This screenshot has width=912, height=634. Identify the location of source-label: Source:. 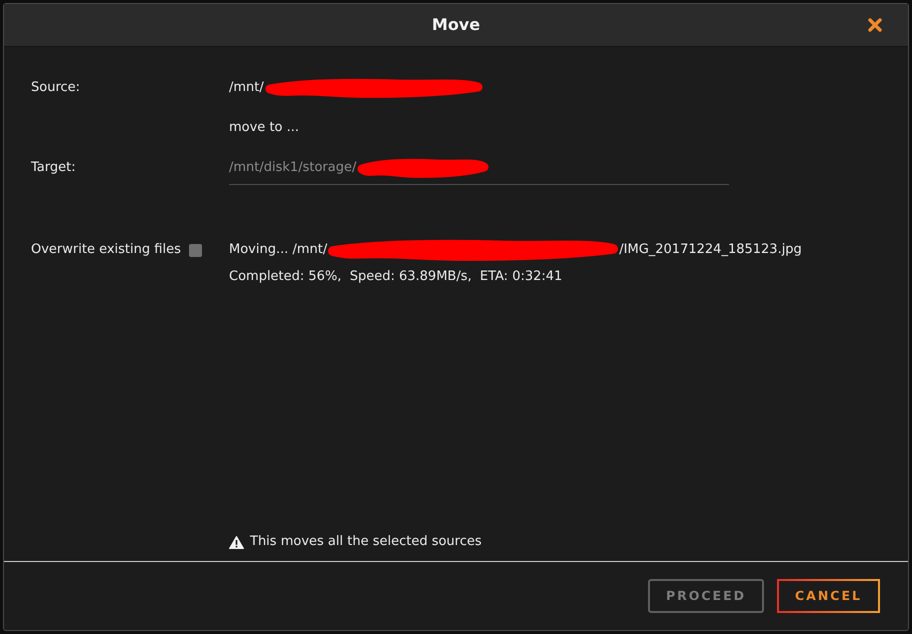
(56, 88).